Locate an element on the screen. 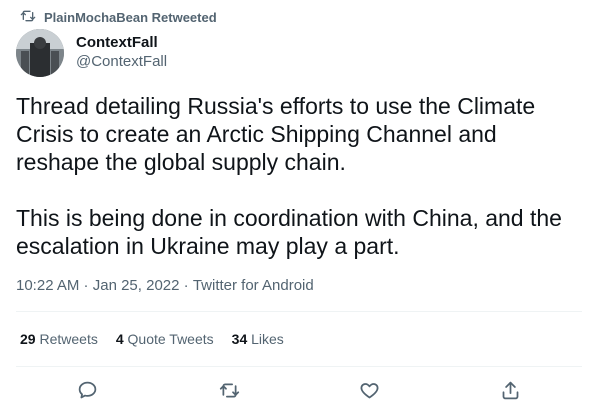 The width and height of the screenshot is (598, 413). reply-icon is located at coordinates (87, 389).